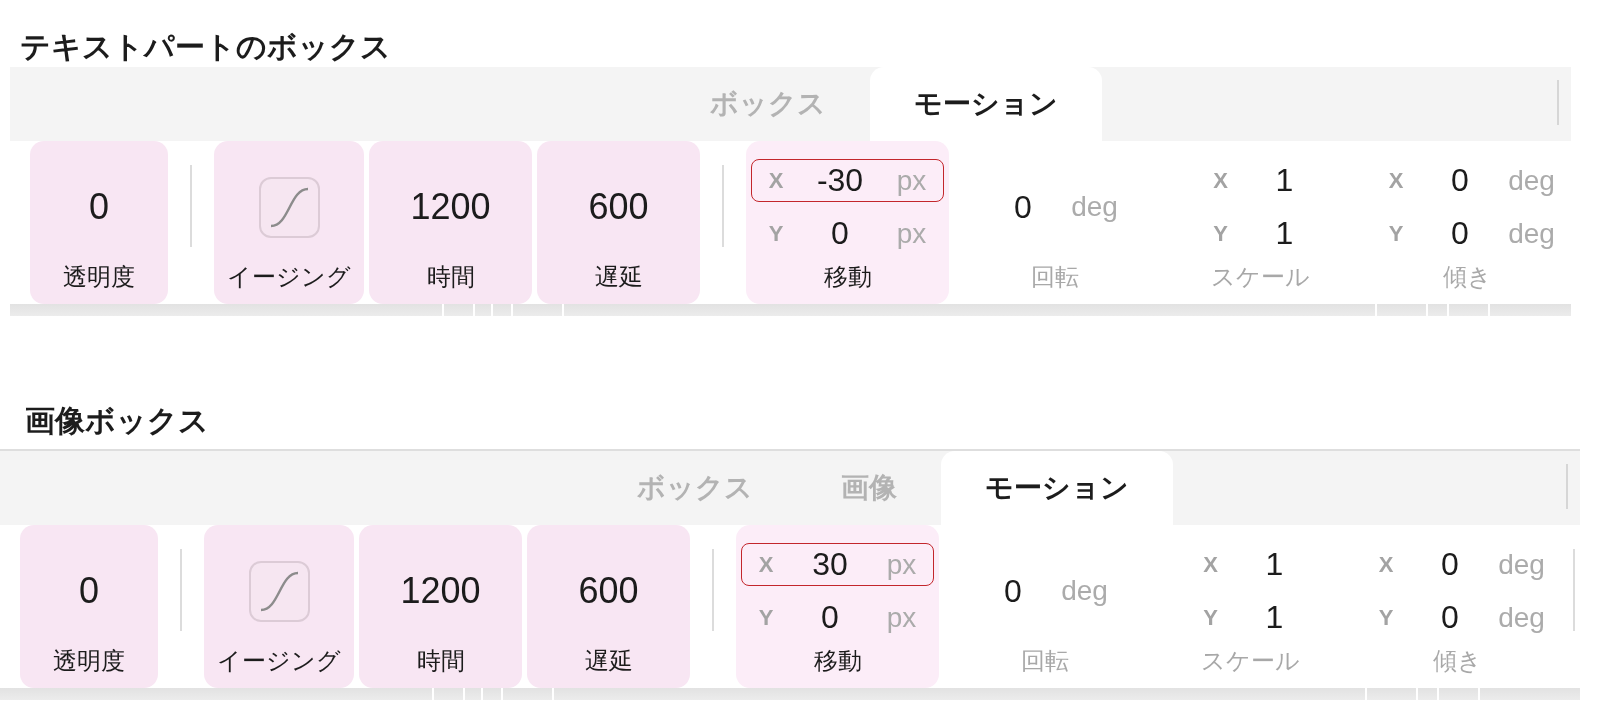  What do you see at coordinates (847, 180) in the screenshot?
I see `axis-field: X -30 px` at bounding box center [847, 180].